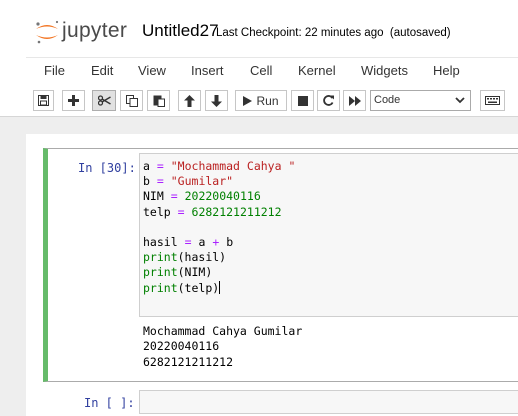 The height and width of the screenshot is (416, 518). I want to click on menubar-divider, so click(272, 57).